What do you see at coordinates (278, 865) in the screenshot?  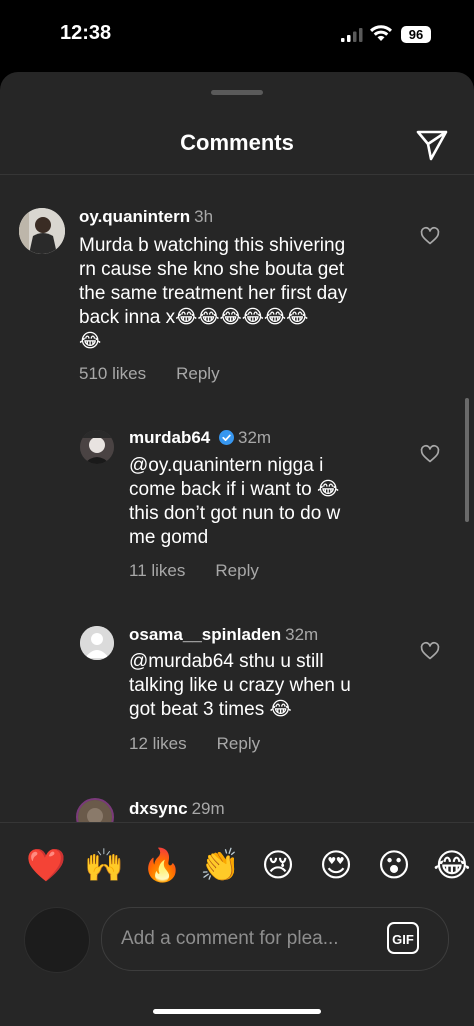 I see `emoji-button-cry: 😢` at bounding box center [278, 865].